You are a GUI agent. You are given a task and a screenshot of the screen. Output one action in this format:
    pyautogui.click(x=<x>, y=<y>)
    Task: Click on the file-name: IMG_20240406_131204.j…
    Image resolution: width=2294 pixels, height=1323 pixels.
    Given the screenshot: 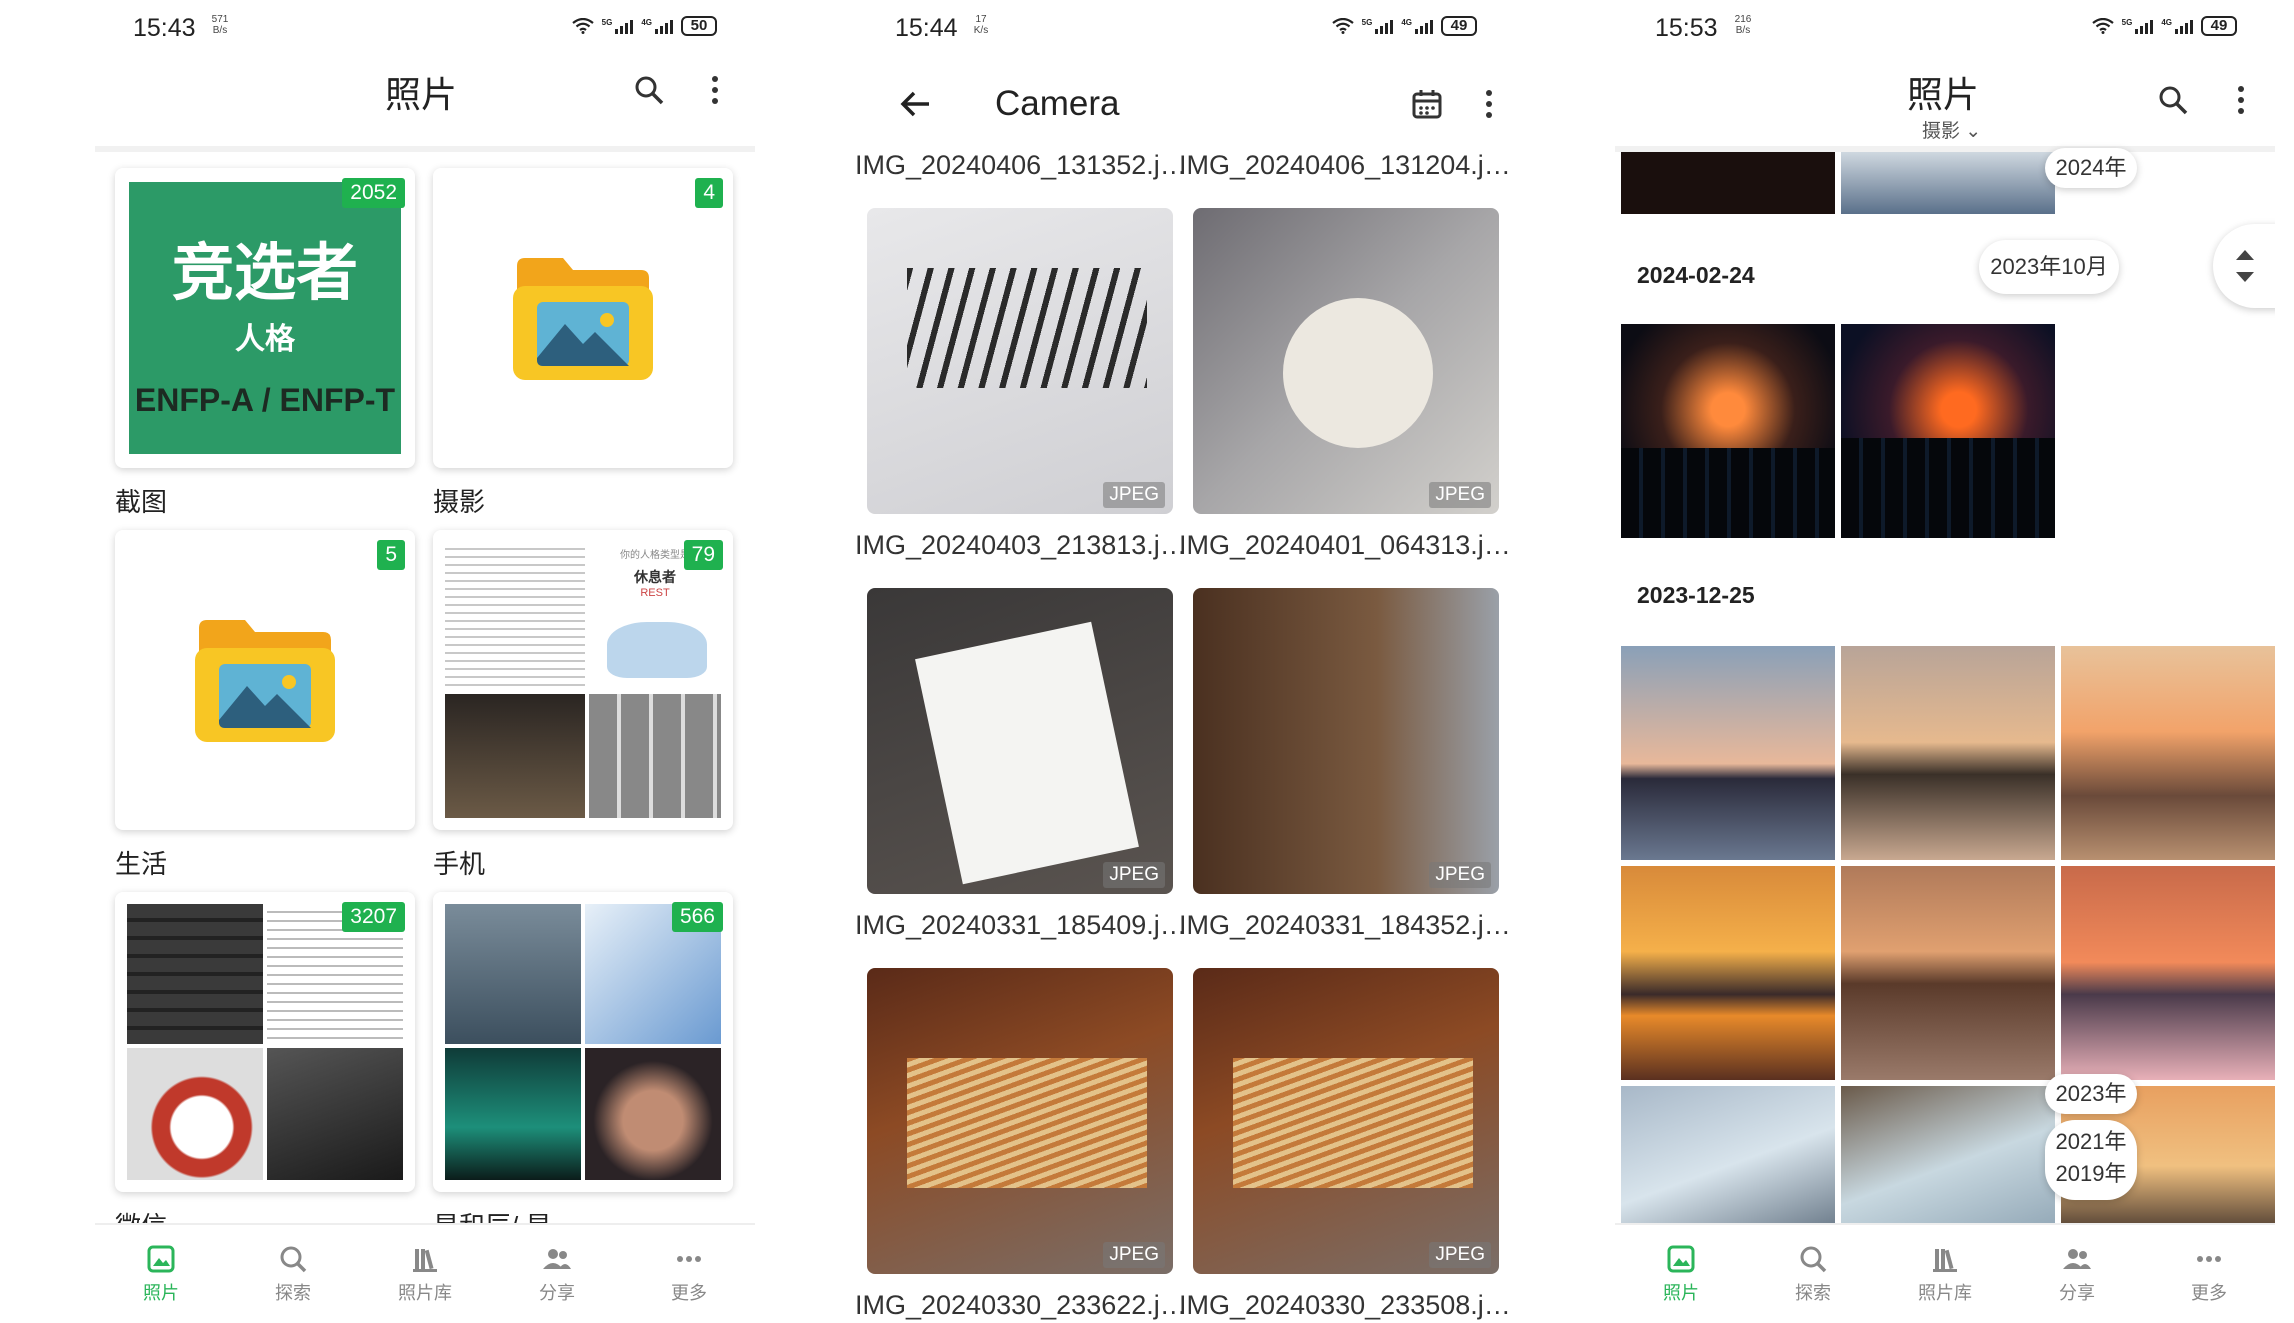 What is the action you would take?
    pyautogui.click(x=1345, y=165)
    